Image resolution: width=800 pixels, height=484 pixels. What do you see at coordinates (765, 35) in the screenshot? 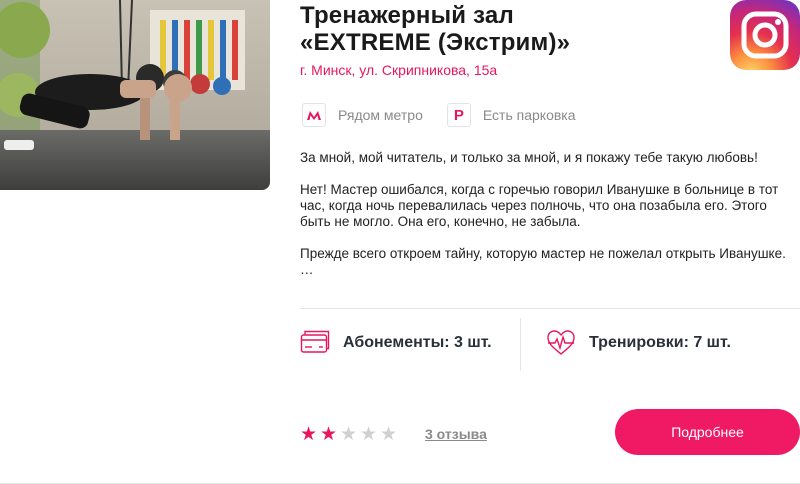
I see `instagram-icon` at bounding box center [765, 35].